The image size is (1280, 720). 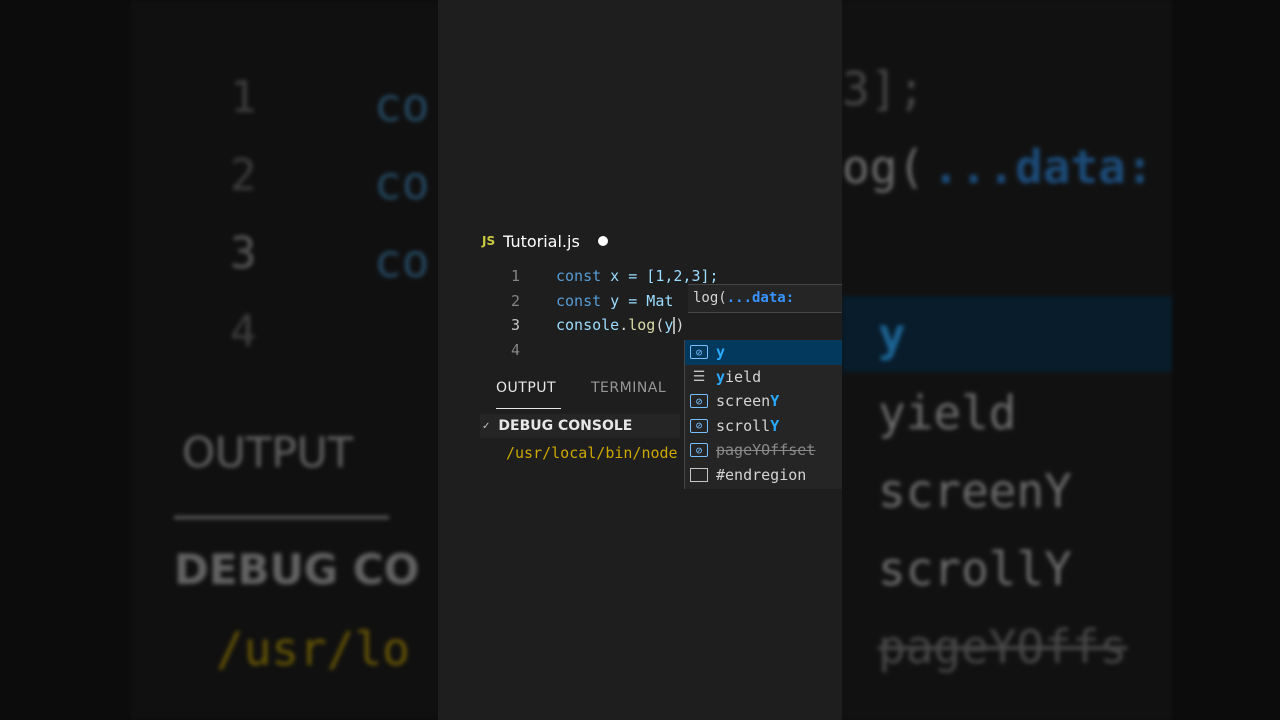 What do you see at coordinates (975, 569) in the screenshot?
I see `bg-suggest-item: scrollY` at bounding box center [975, 569].